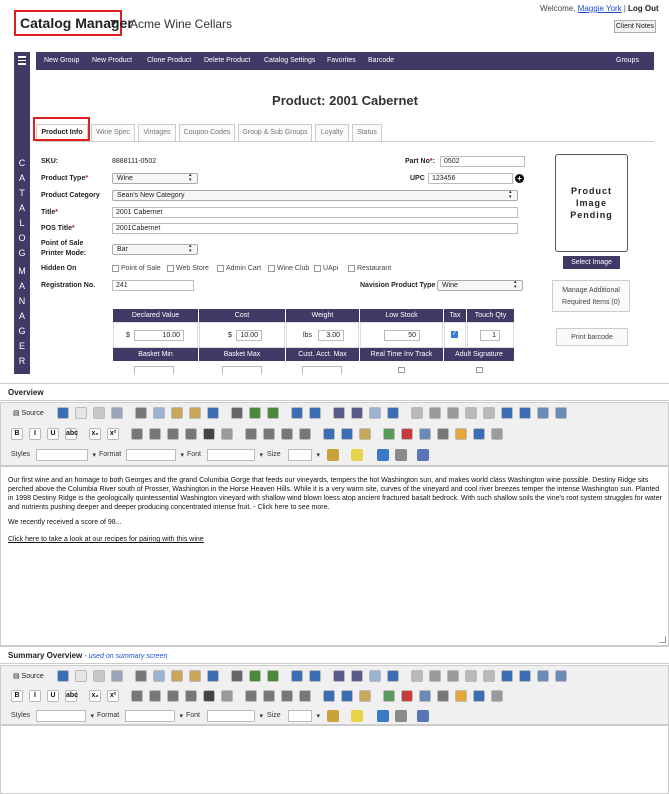  What do you see at coordinates (393, 413) in the screenshot?
I see `remove-format-icon` at bounding box center [393, 413].